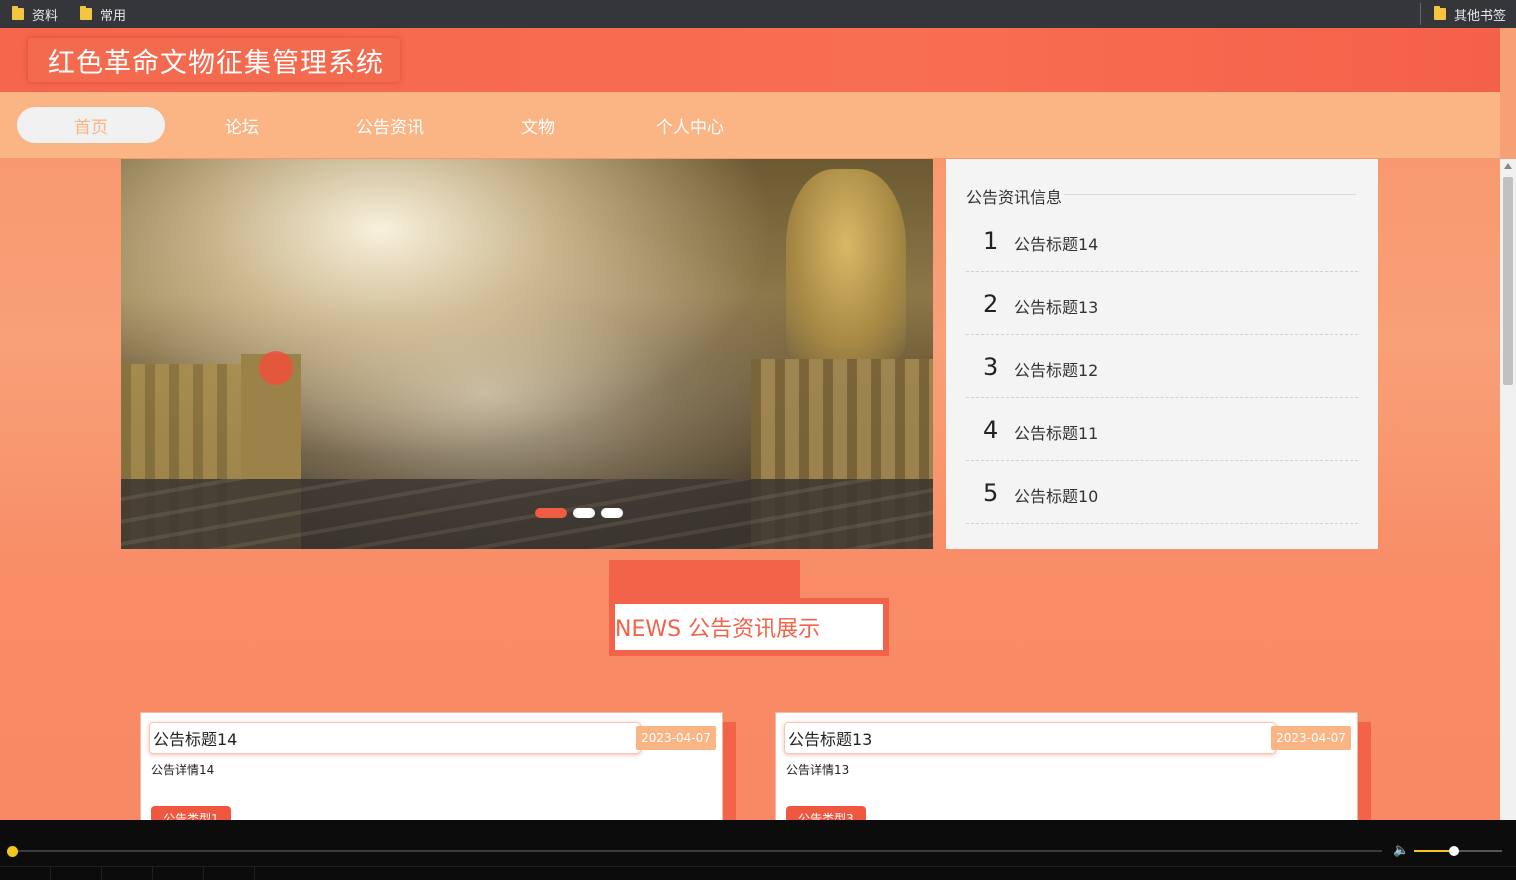 Image resolution: width=1516 pixels, height=880 pixels. Describe the element at coordinates (276, 368) in the screenshot. I see `cursor-highlight` at that location.